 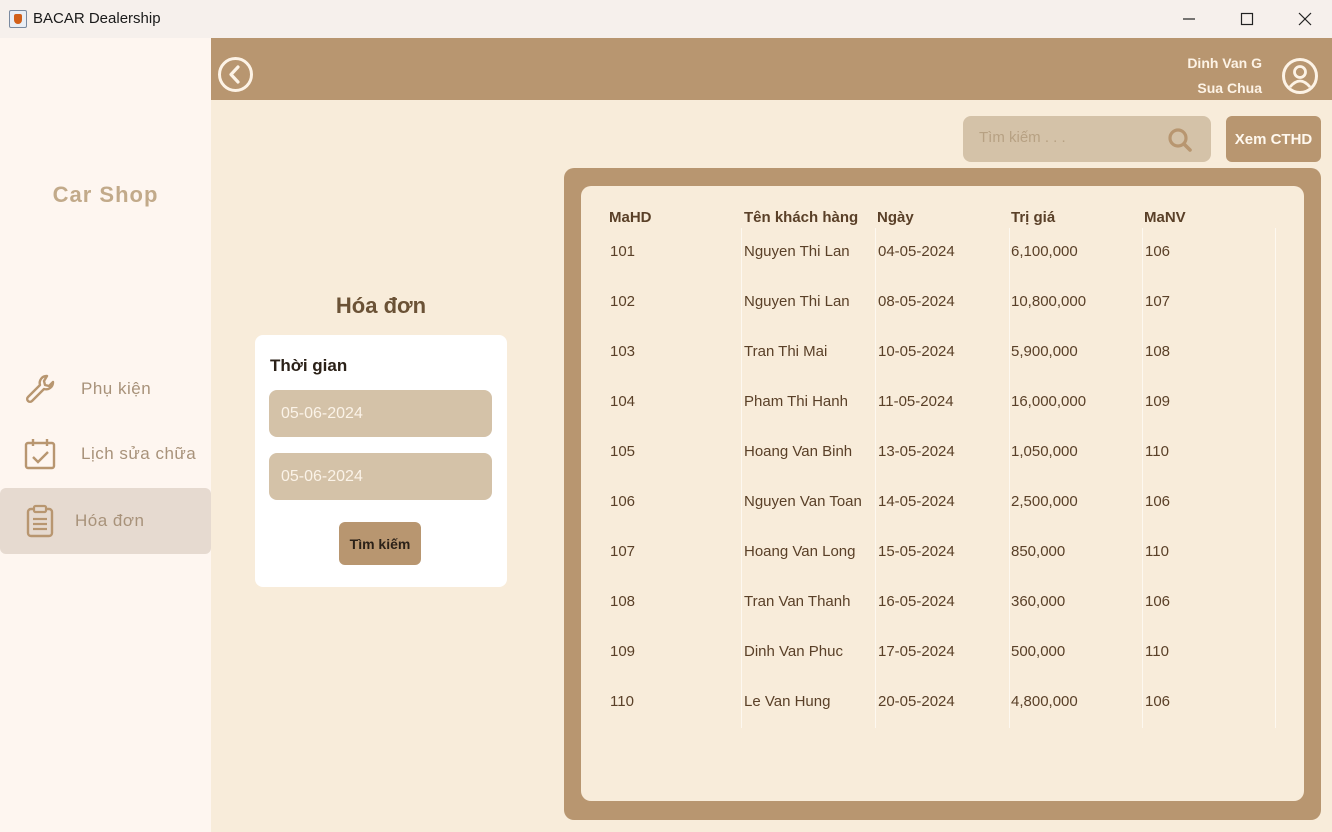 What do you see at coordinates (666, 19) in the screenshot?
I see `window-titlebar: BACAR Dealership` at bounding box center [666, 19].